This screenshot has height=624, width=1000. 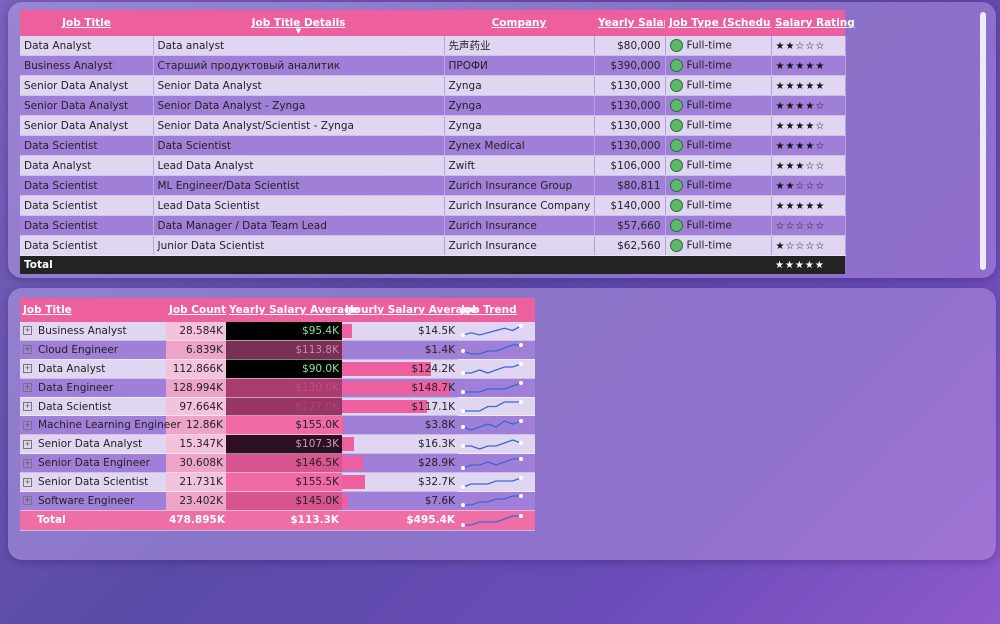 What do you see at coordinates (808, 85) in the screenshot?
I see `salary-rating-cell: ★★★★★` at bounding box center [808, 85].